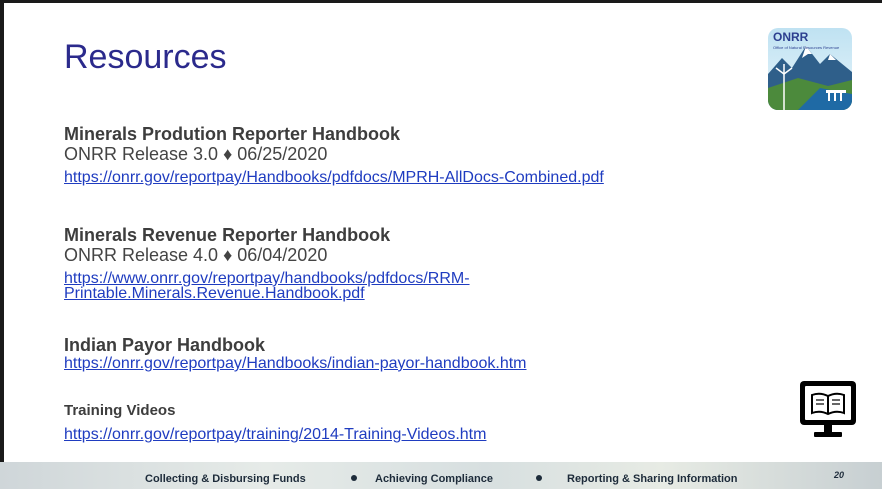 The width and height of the screenshot is (882, 489). What do you see at coordinates (810, 69) in the screenshot?
I see `onrr-logo: ONRR Office of Natural Resources Revenue` at bounding box center [810, 69].